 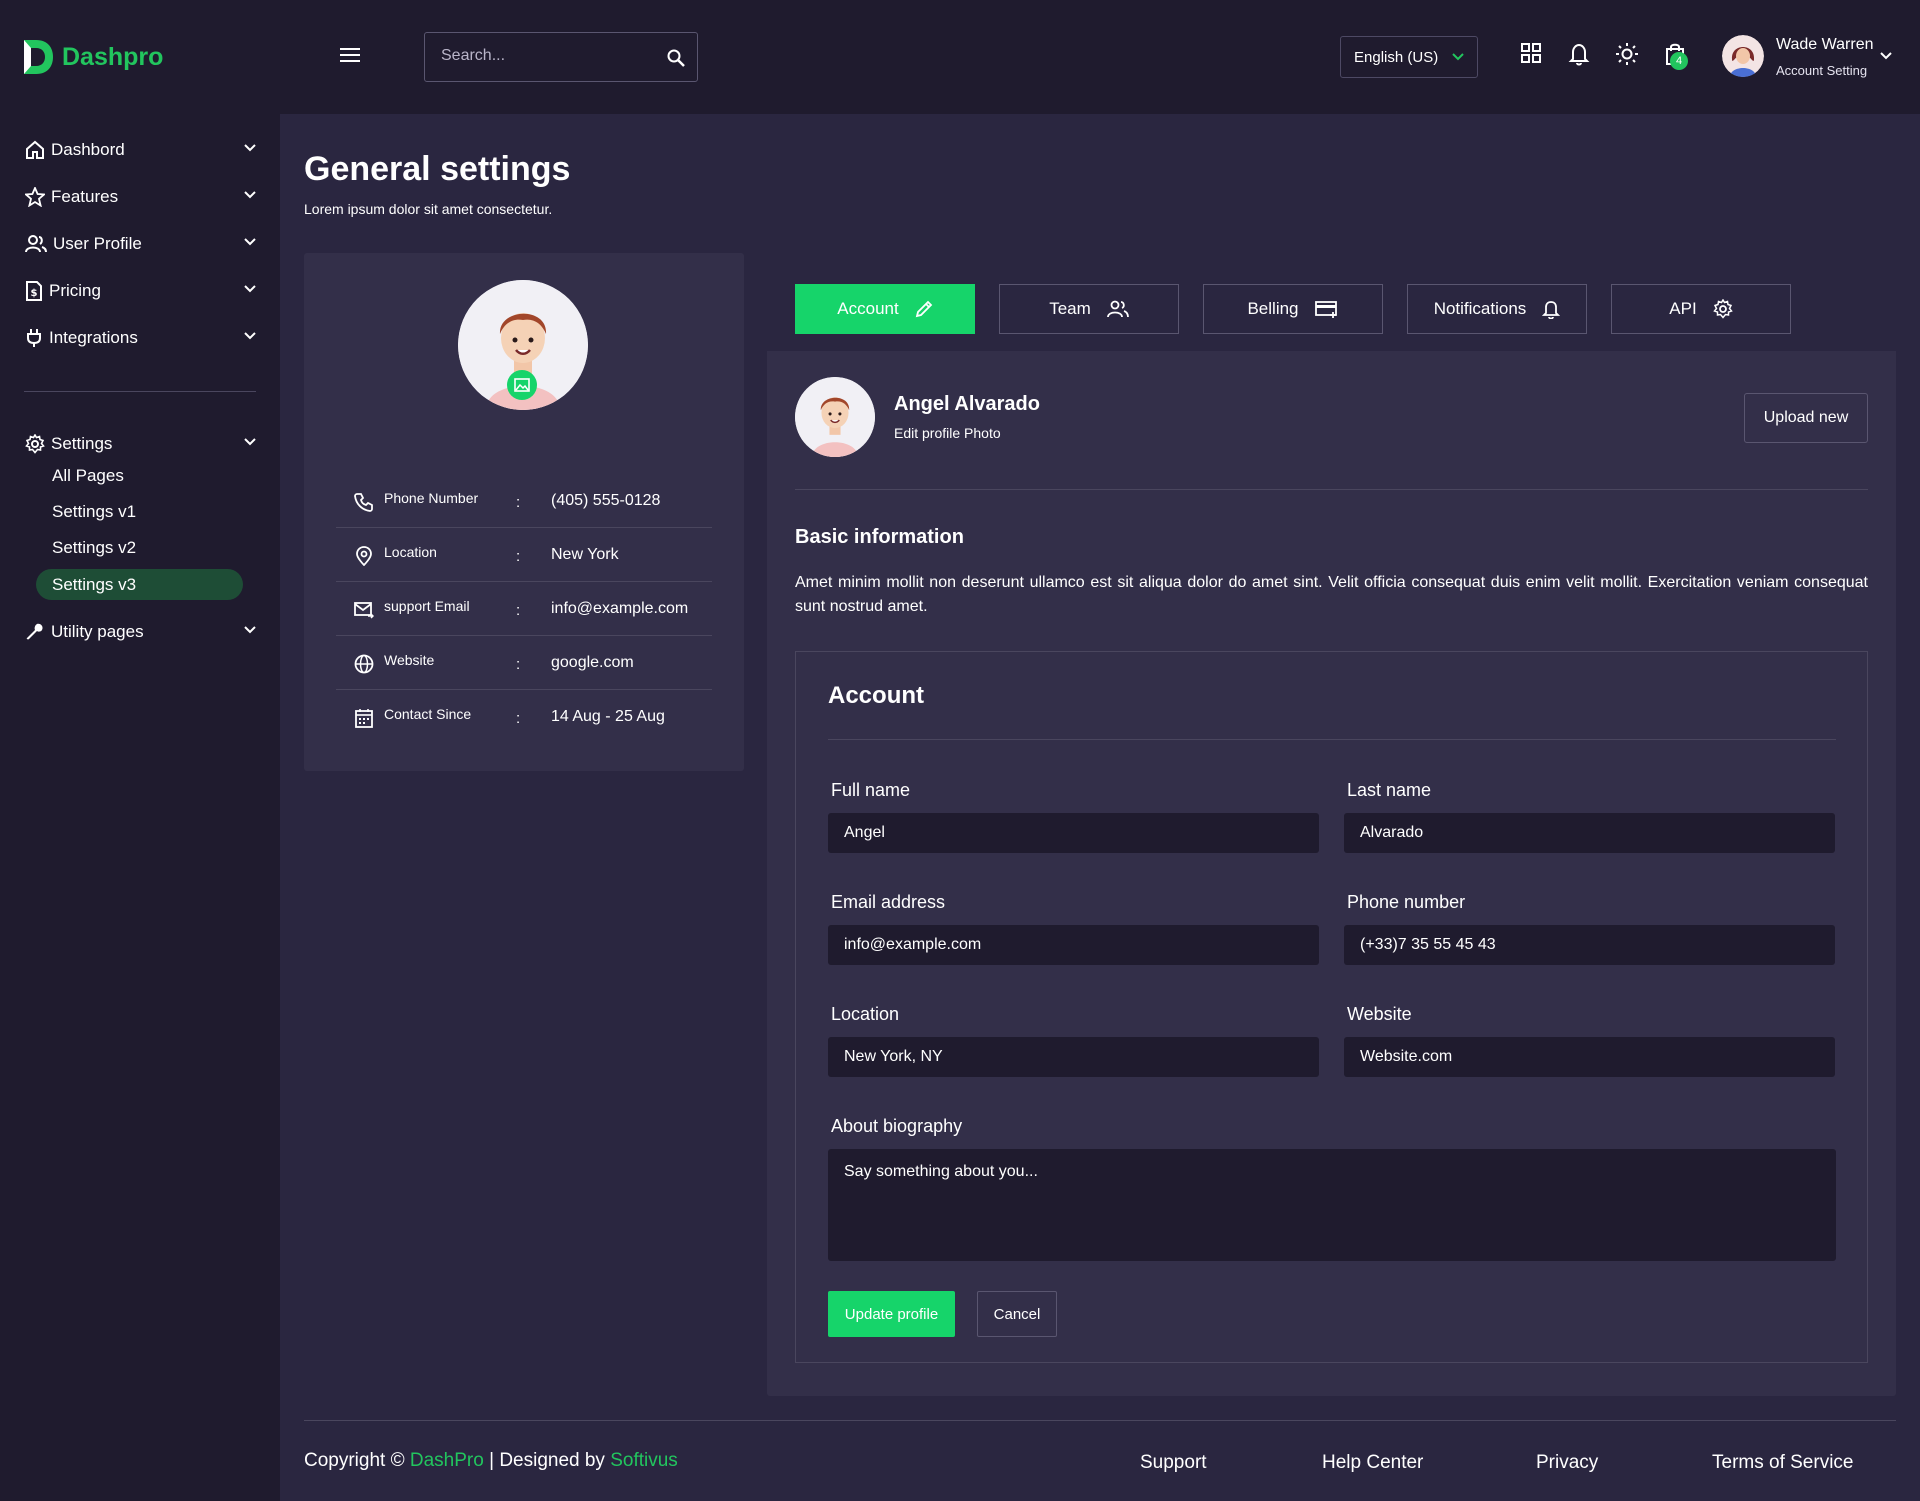 I want to click on footer-brand-link: DashPro, so click(x=447, y=1460).